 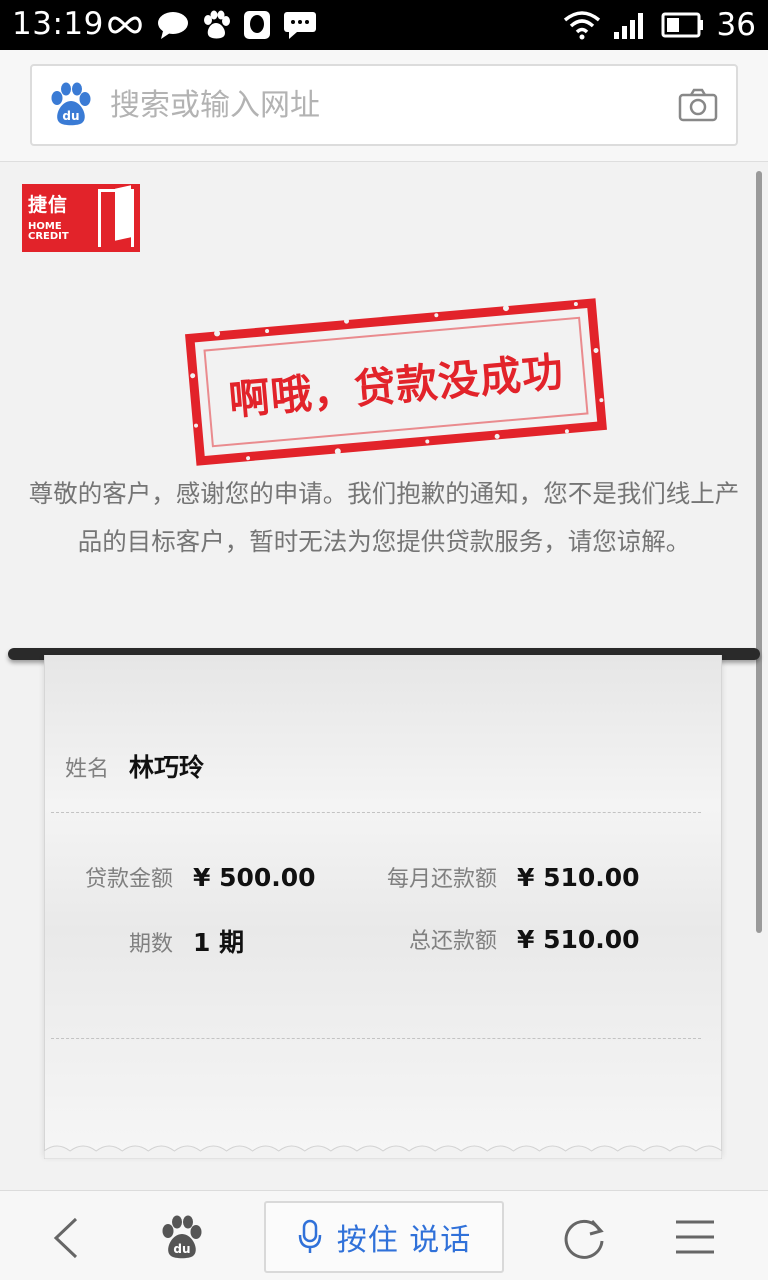 I want to click on menu-icon, so click(x=695, y=1237).